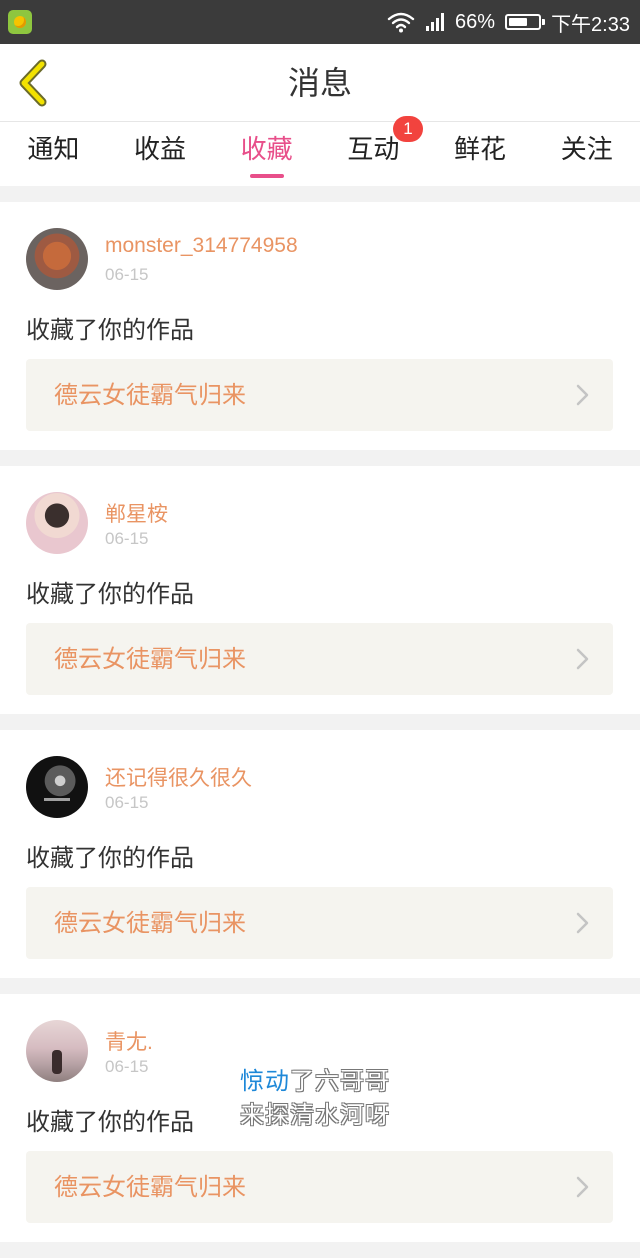 The image size is (640, 1258). I want to click on tab-flowers: 鲜花, so click(480, 154).